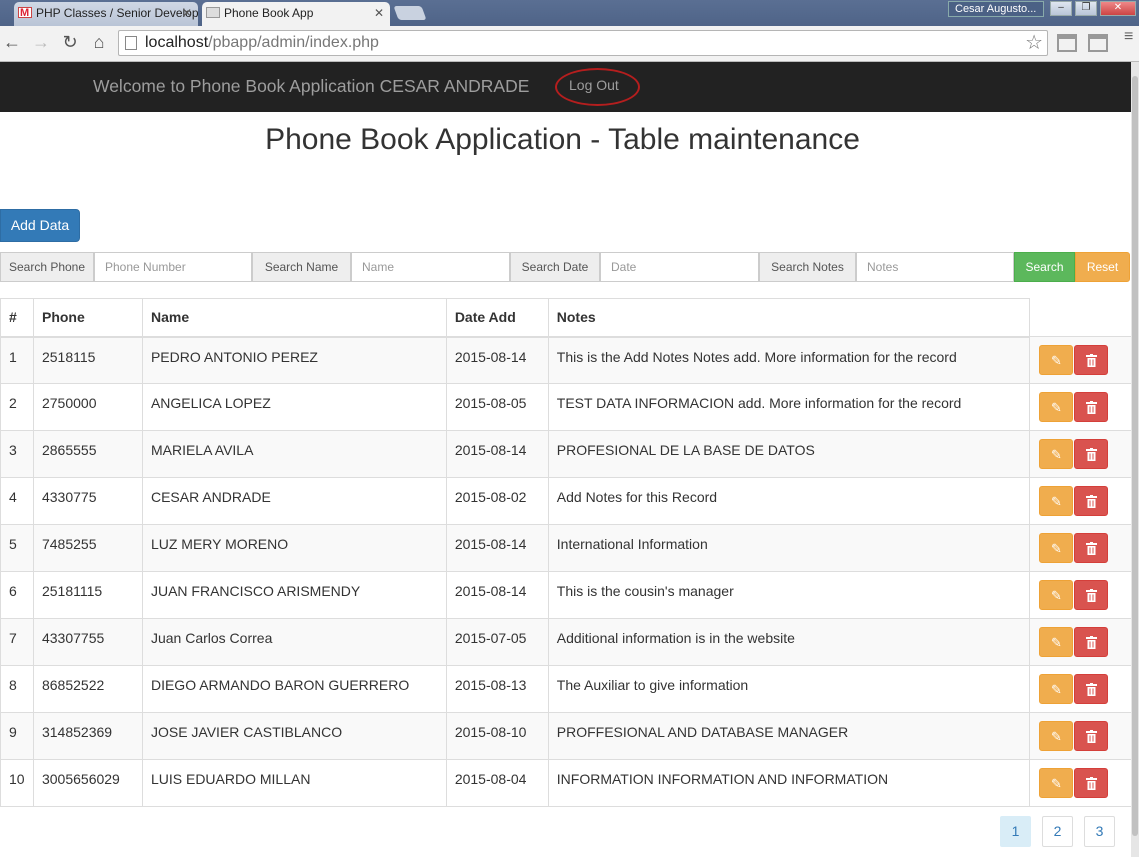 The image size is (1139, 857). Describe the element at coordinates (935, 267) in the screenshot. I see `search-notes-input` at that location.